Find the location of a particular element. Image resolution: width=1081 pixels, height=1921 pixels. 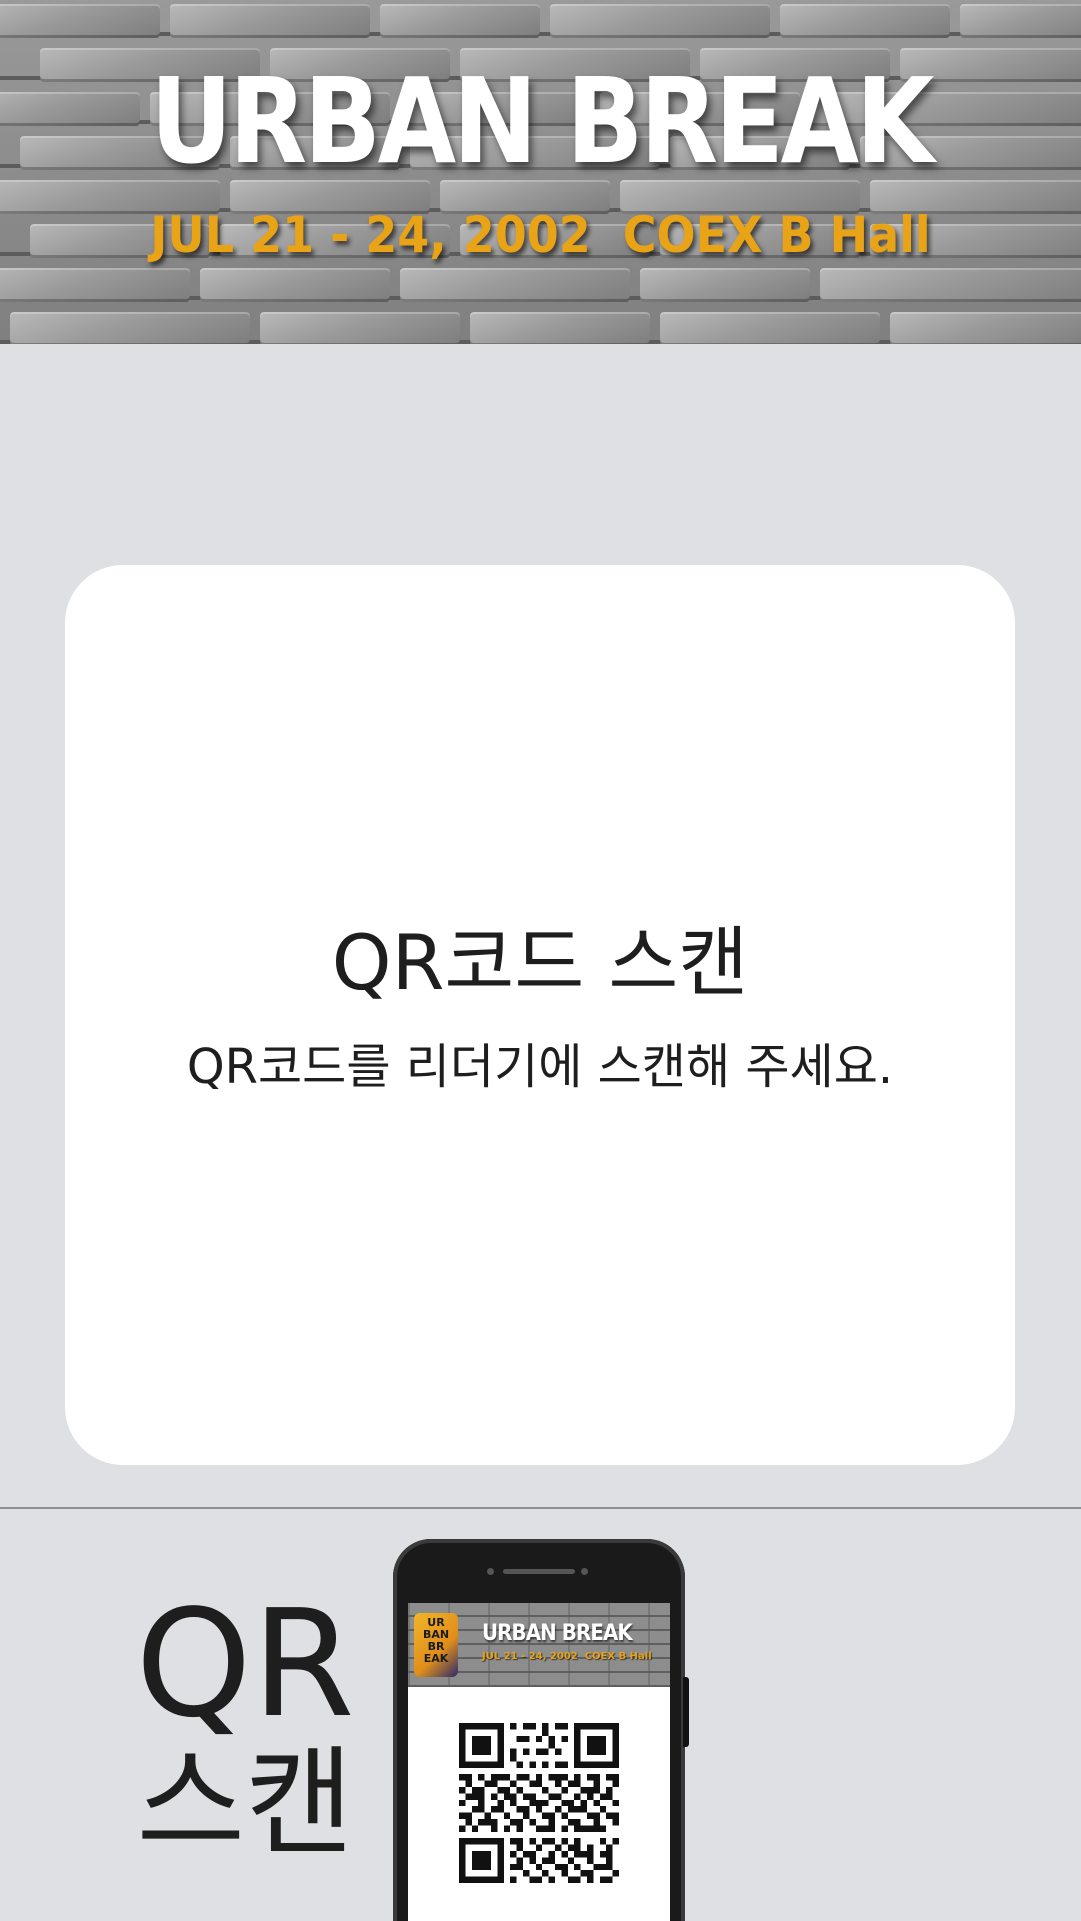

phone-speaker is located at coordinates (539, 1571).